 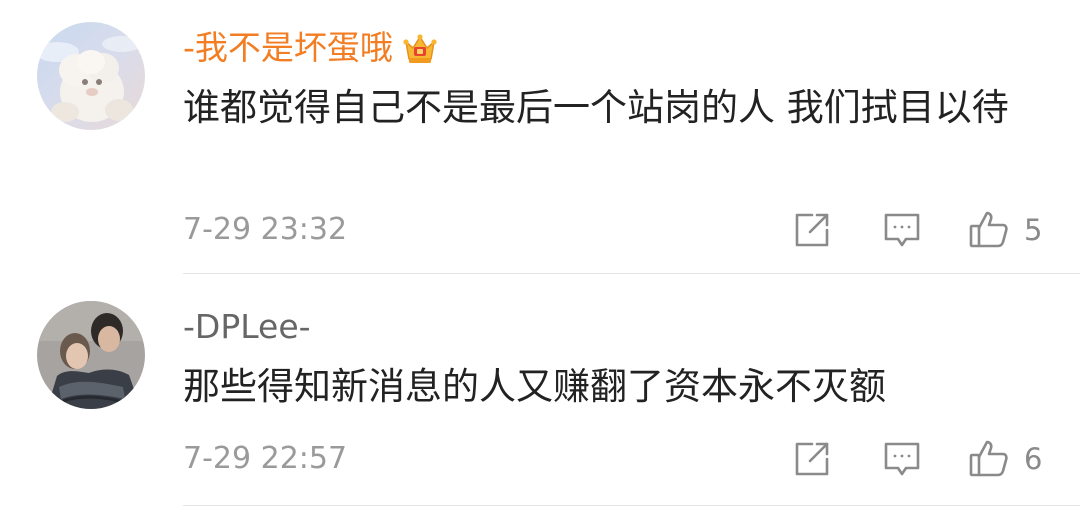 What do you see at coordinates (1033, 230) in the screenshot?
I see `like-count: 5` at bounding box center [1033, 230].